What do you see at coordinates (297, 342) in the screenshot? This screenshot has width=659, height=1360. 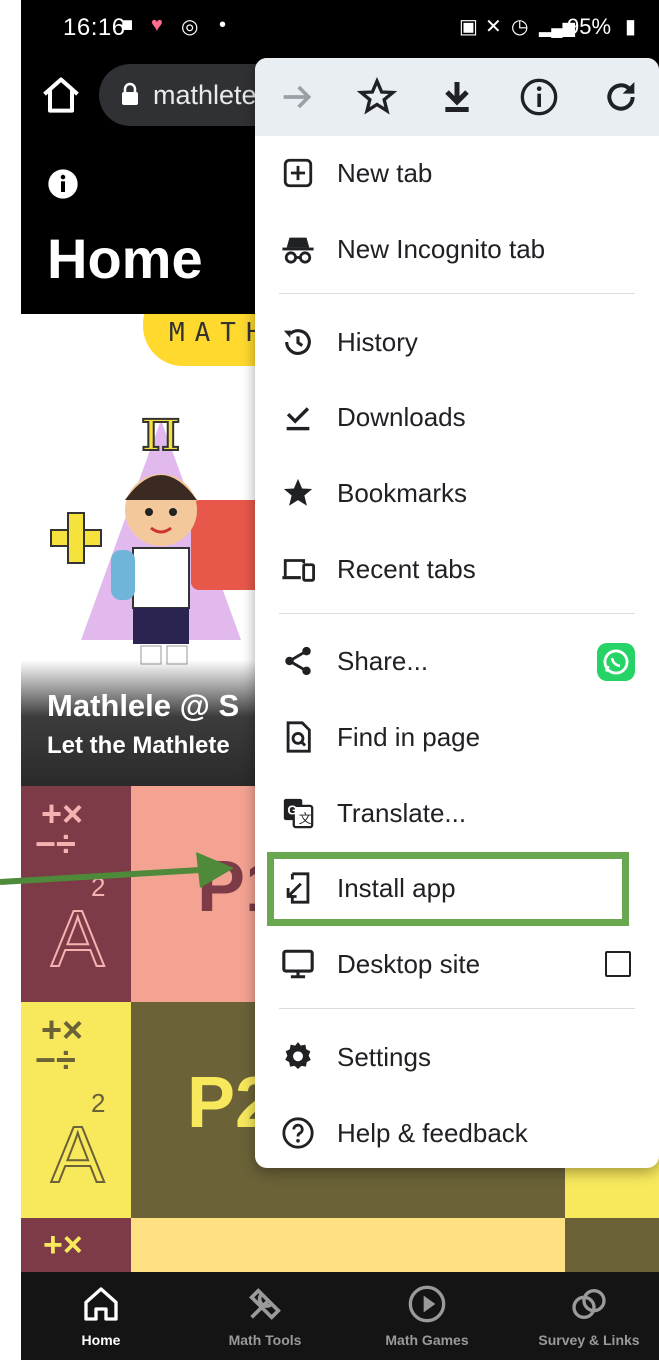 I see `history-icon` at bounding box center [297, 342].